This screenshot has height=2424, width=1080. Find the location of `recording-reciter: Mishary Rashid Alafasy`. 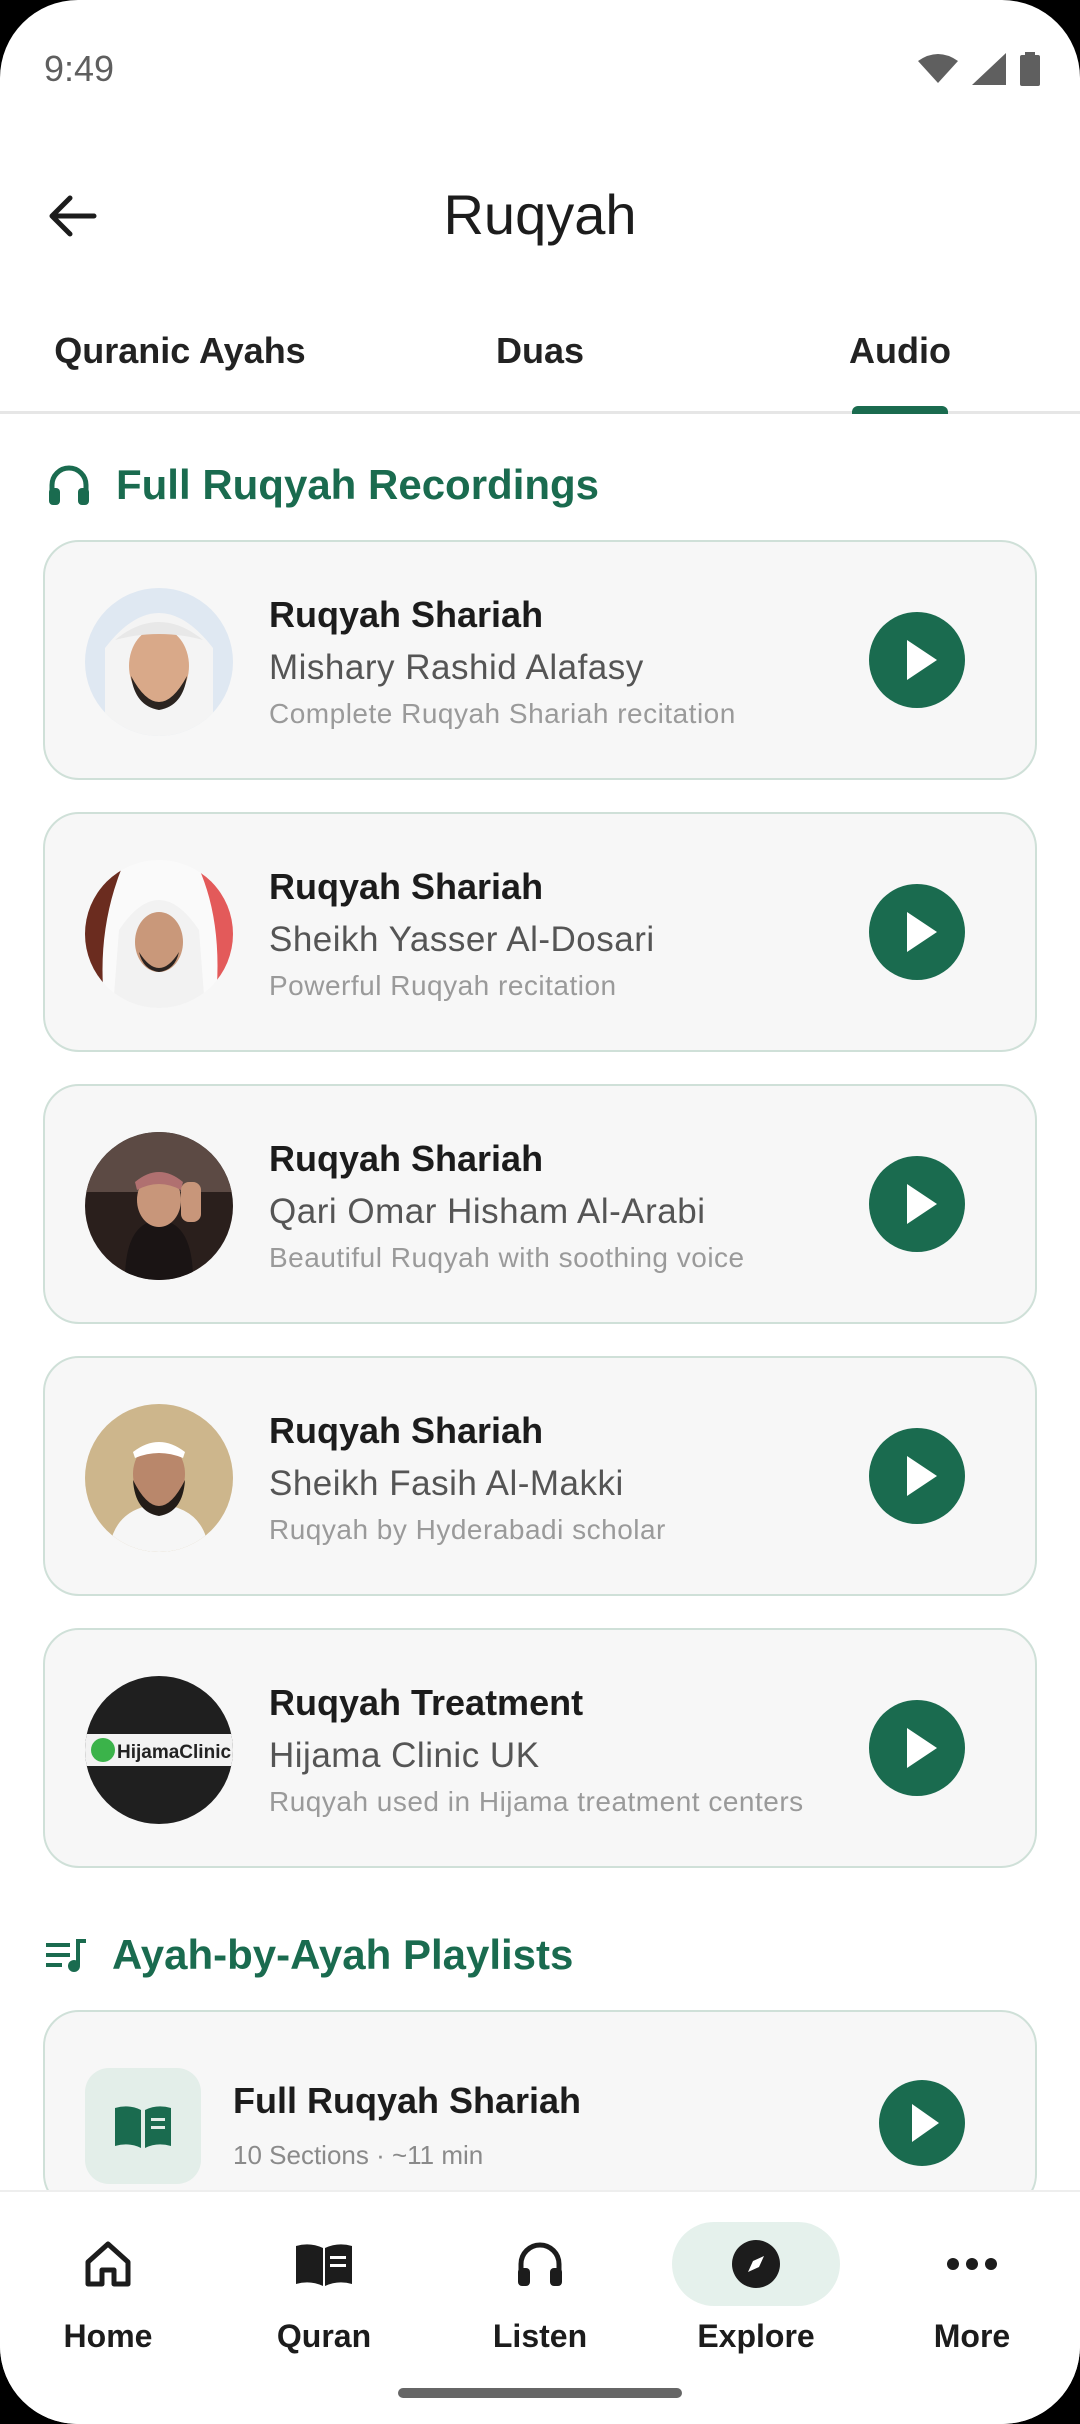

recording-reciter: Mishary Rashid Alafasy is located at coordinates (456, 667).